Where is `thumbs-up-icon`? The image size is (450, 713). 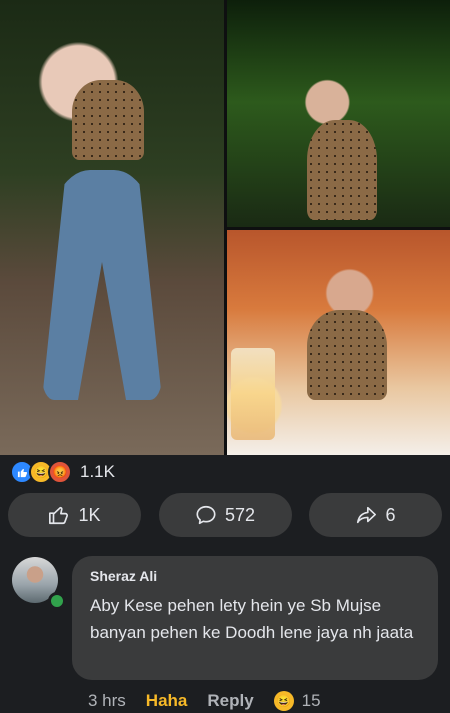 thumbs-up-icon is located at coordinates (59, 515).